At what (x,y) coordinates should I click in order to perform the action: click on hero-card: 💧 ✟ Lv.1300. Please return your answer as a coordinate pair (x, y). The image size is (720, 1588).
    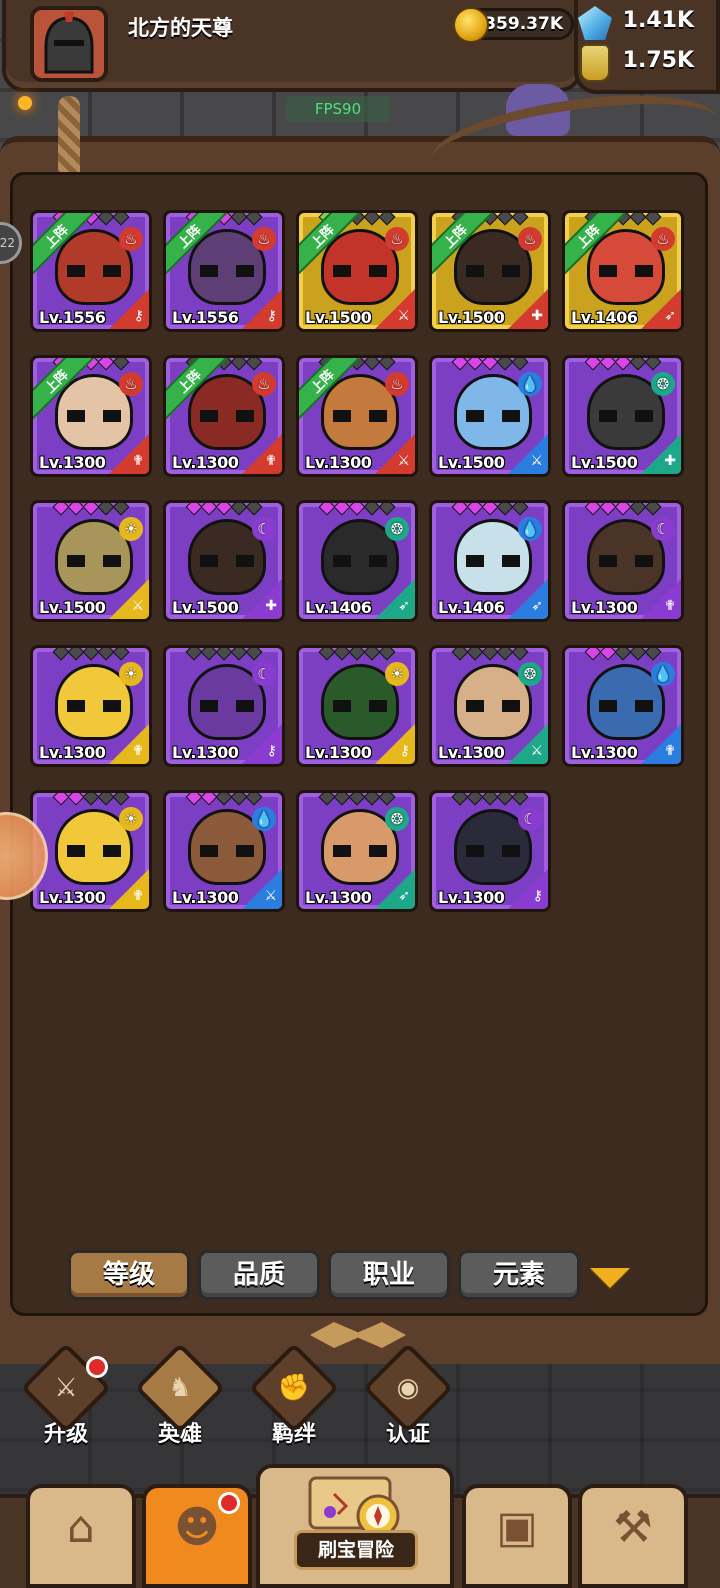
    Looking at the image, I should click on (623, 706).